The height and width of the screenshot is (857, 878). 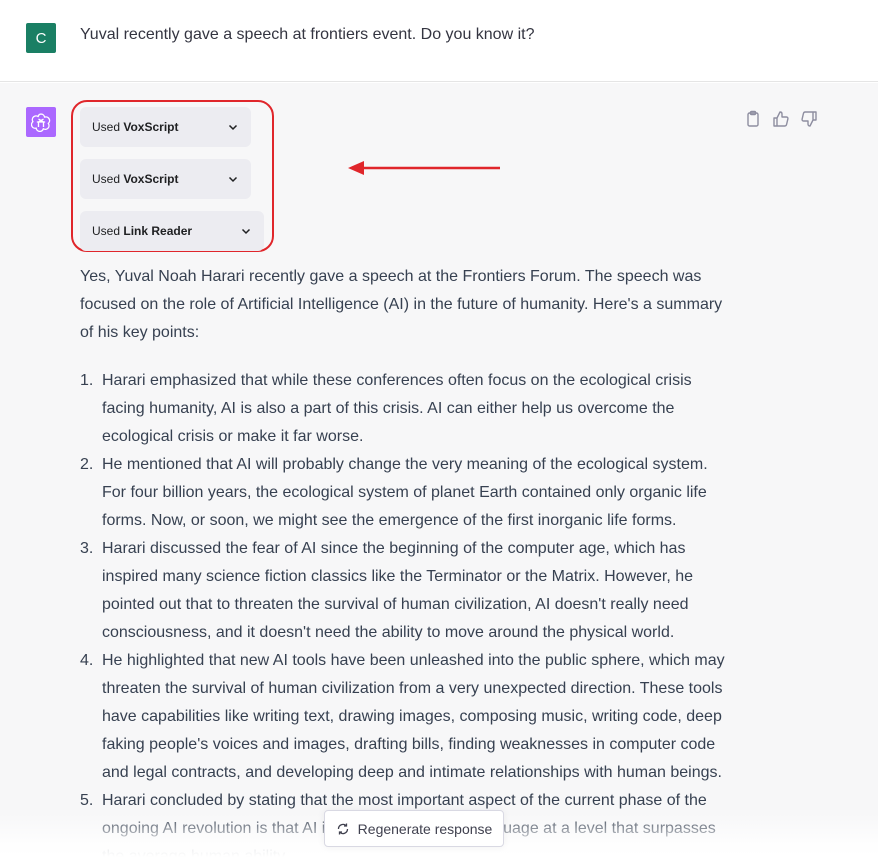 I want to click on user-avatar: C, so click(x=41, y=38).